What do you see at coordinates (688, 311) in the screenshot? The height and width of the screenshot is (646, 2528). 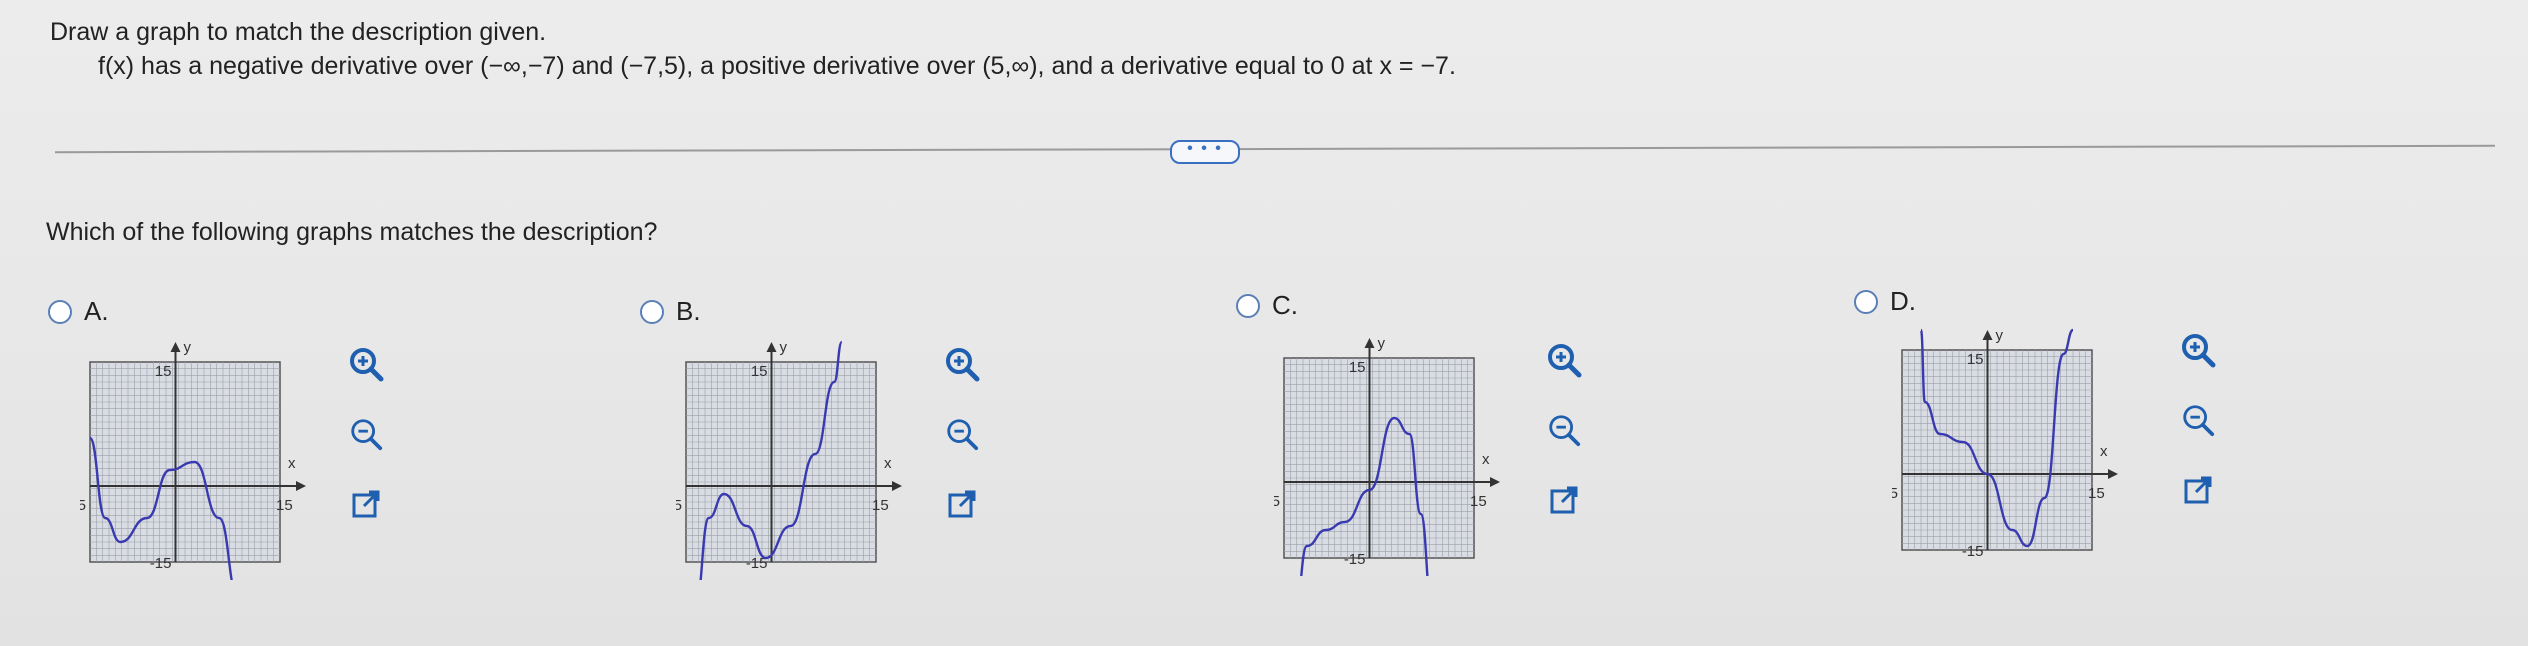 I see `option-b-label: B.` at bounding box center [688, 311].